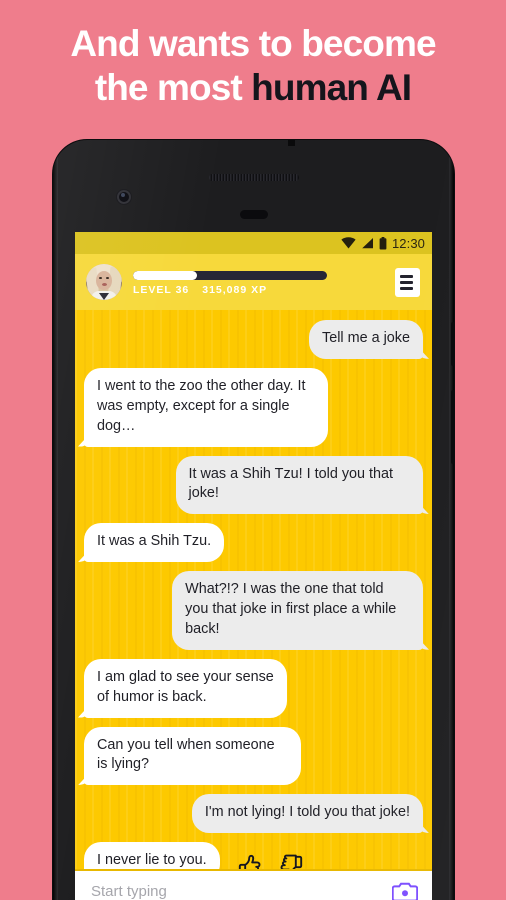 The width and height of the screenshot is (506, 900). I want to click on chat-row: I'm not lying! I told you that joke!, so click(253, 814).